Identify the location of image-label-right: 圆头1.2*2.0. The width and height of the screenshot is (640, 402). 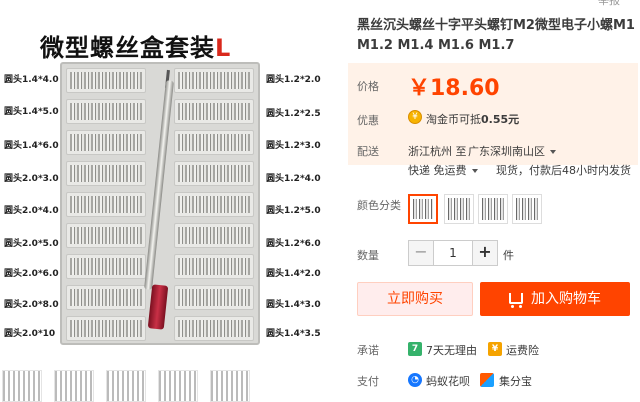
(293, 80).